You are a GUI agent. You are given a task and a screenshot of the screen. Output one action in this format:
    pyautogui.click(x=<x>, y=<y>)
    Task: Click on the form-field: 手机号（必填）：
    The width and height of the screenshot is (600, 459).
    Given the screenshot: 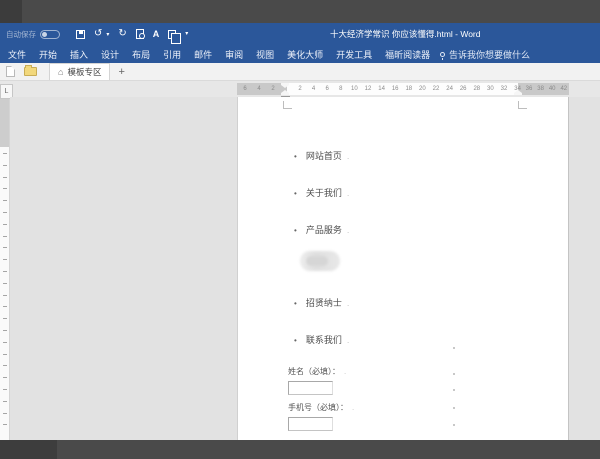 What is the action you would take?
    pyautogui.click(x=358, y=416)
    